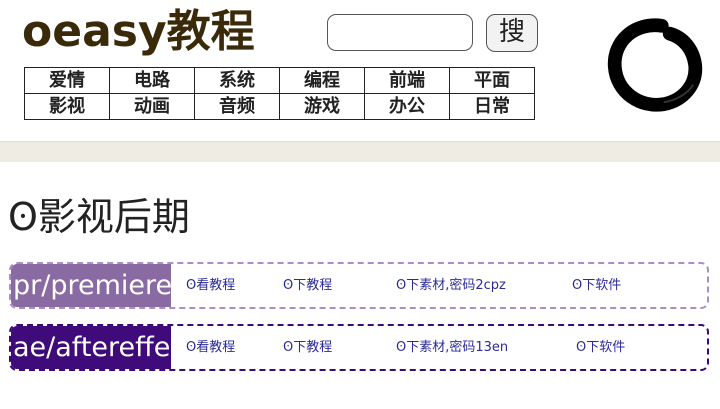 This screenshot has height=409, width=720. What do you see at coordinates (67, 106) in the screenshot?
I see `nav-item-video: 影视` at bounding box center [67, 106].